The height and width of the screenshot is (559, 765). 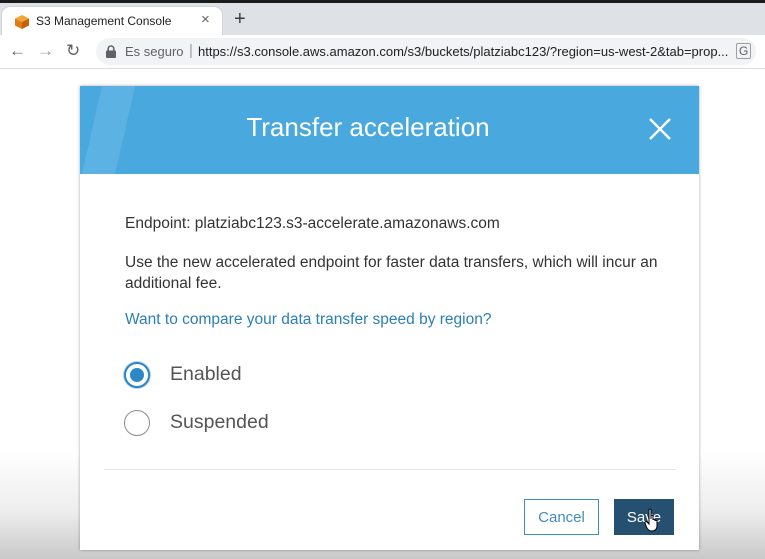 What do you see at coordinates (561, 517) in the screenshot?
I see `cancel-button: Cancel` at bounding box center [561, 517].